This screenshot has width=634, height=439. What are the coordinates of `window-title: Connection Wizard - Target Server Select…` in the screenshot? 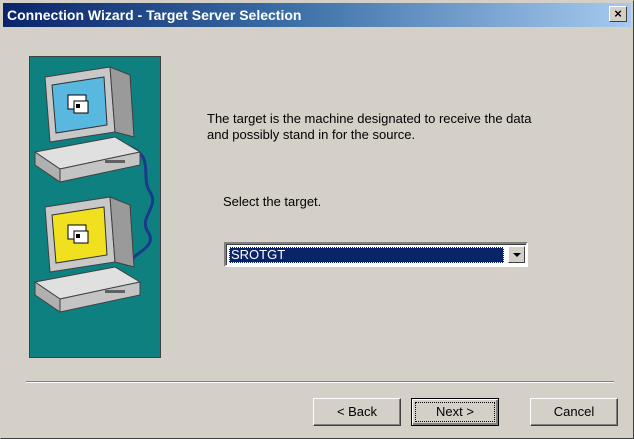 It's located at (154, 15).